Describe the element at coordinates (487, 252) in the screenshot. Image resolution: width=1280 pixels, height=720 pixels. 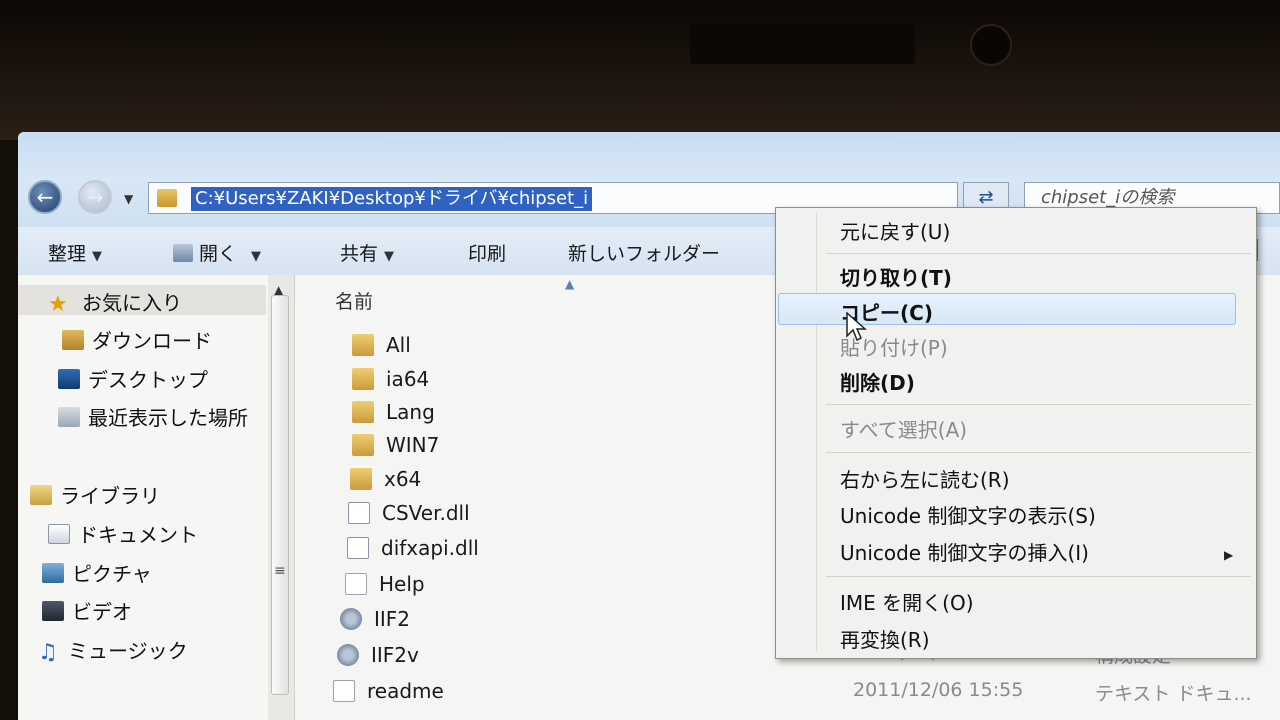
I see `print-button: 印刷` at that location.